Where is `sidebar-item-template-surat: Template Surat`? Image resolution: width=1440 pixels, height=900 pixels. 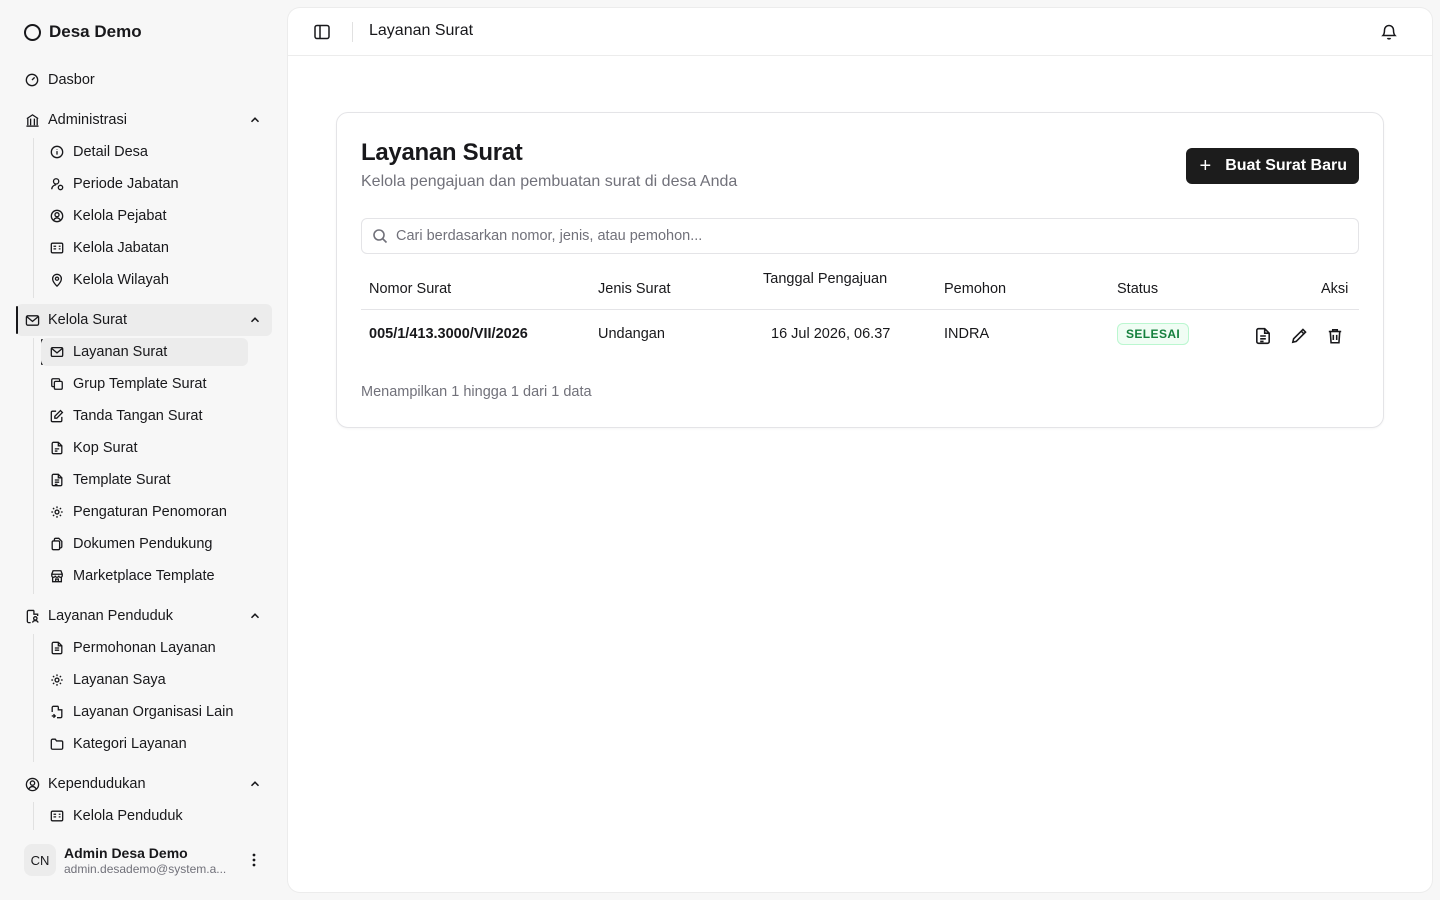
sidebar-item-template-surat: Template Surat is located at coordinates (144, 480).